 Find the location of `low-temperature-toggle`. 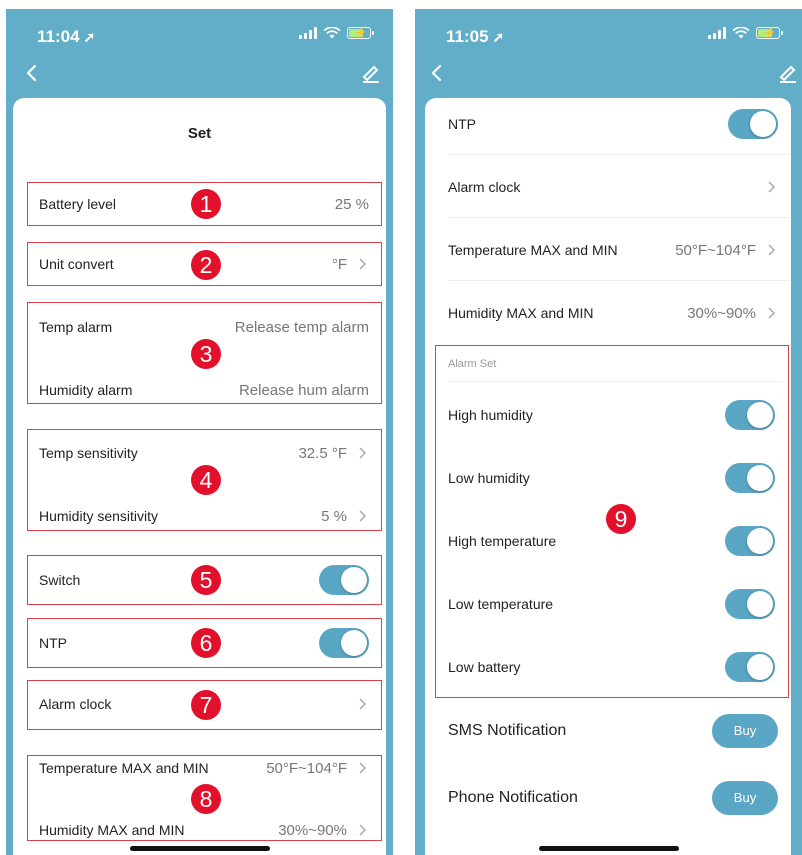

low-temperature-toggle is located at coordinates (750, 604).